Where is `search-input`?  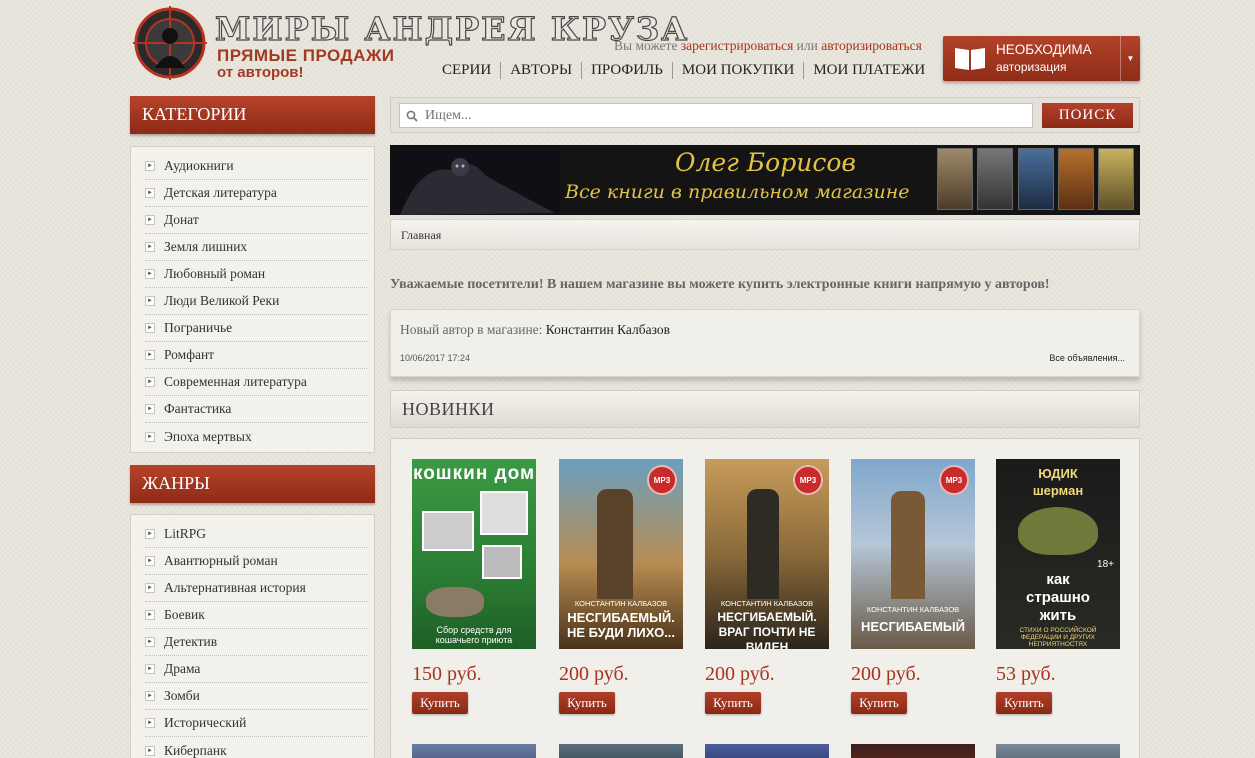
search-input is located at coordinates (716, 115).